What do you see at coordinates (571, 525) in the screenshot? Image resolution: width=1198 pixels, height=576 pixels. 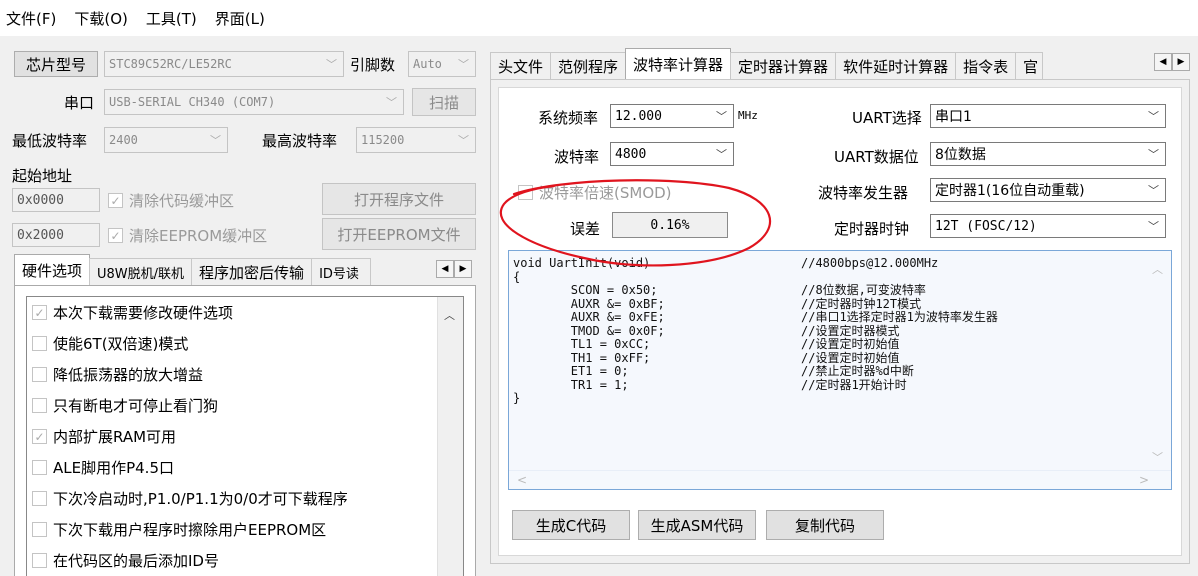 I see `generate-c-code-button: 生成C代码` at bounding box center [571, 525].